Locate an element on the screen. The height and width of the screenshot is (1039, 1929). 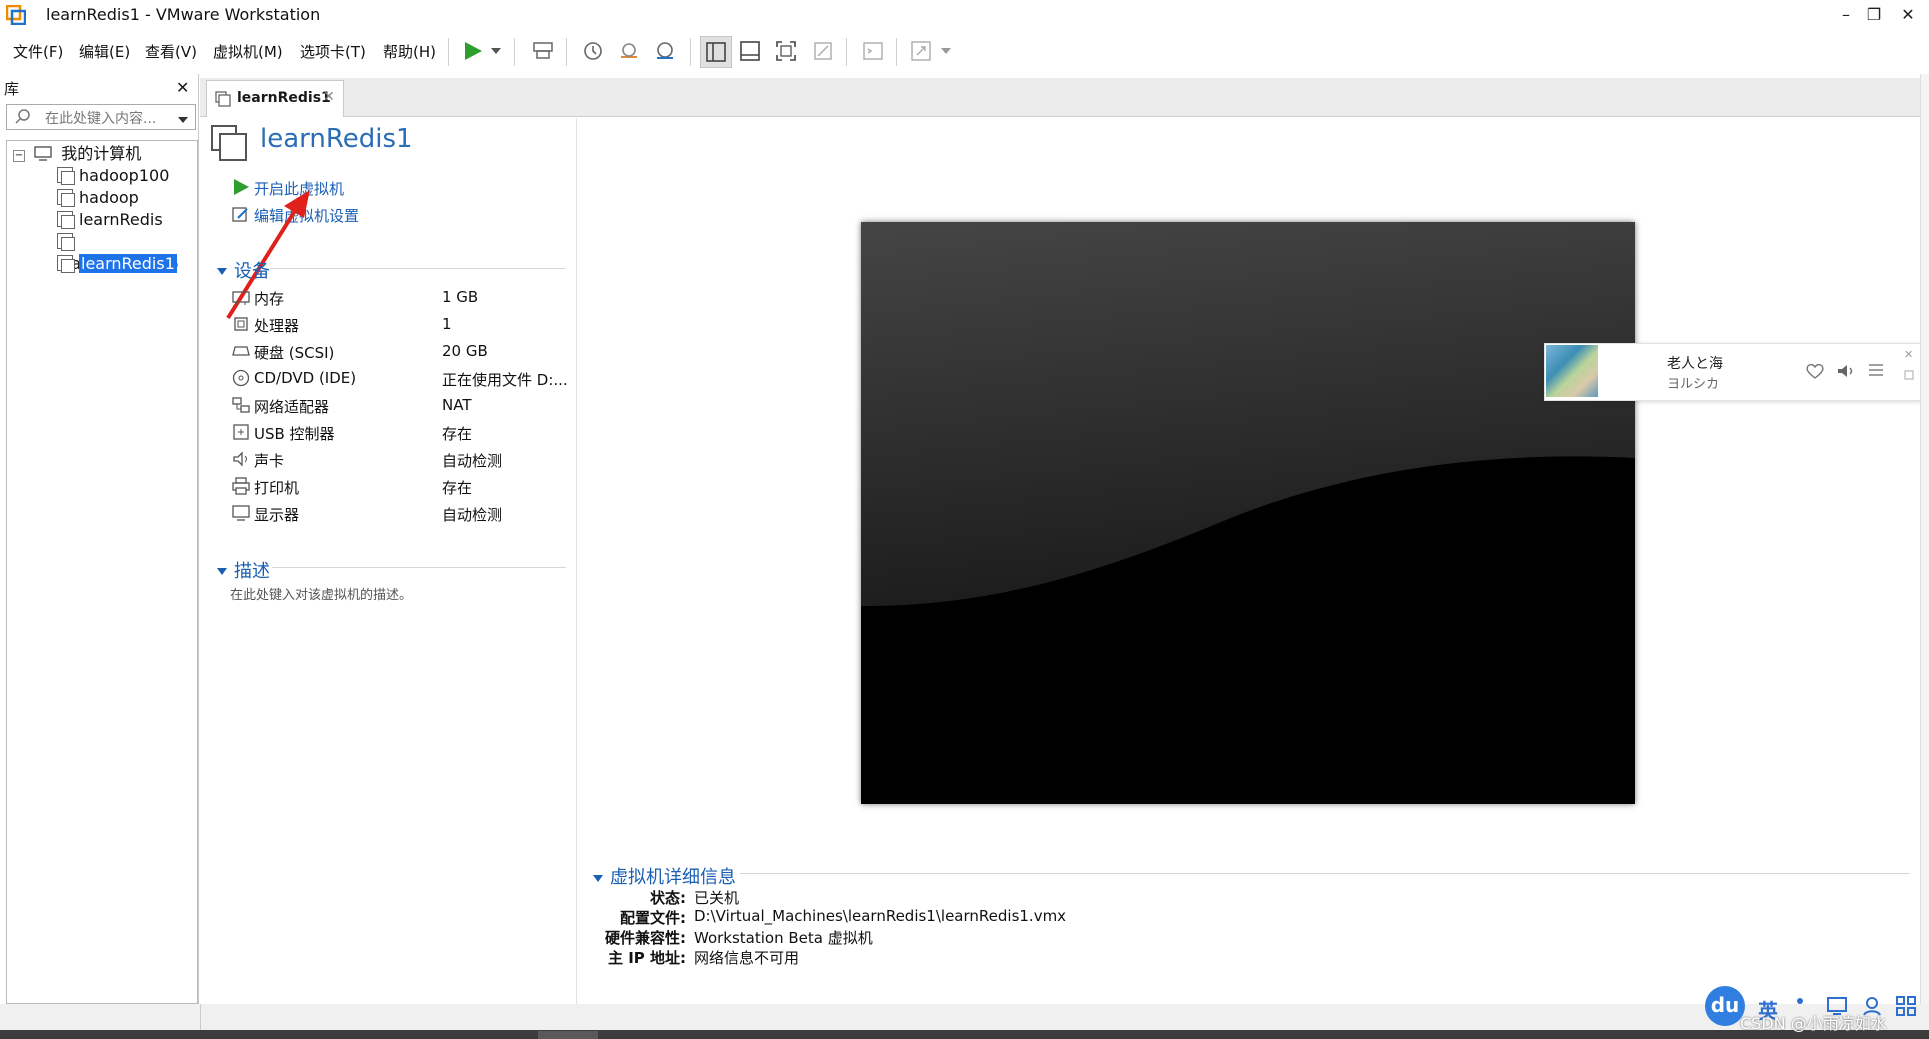
revert-snapshot-icon is located at coordinates (629, 51).